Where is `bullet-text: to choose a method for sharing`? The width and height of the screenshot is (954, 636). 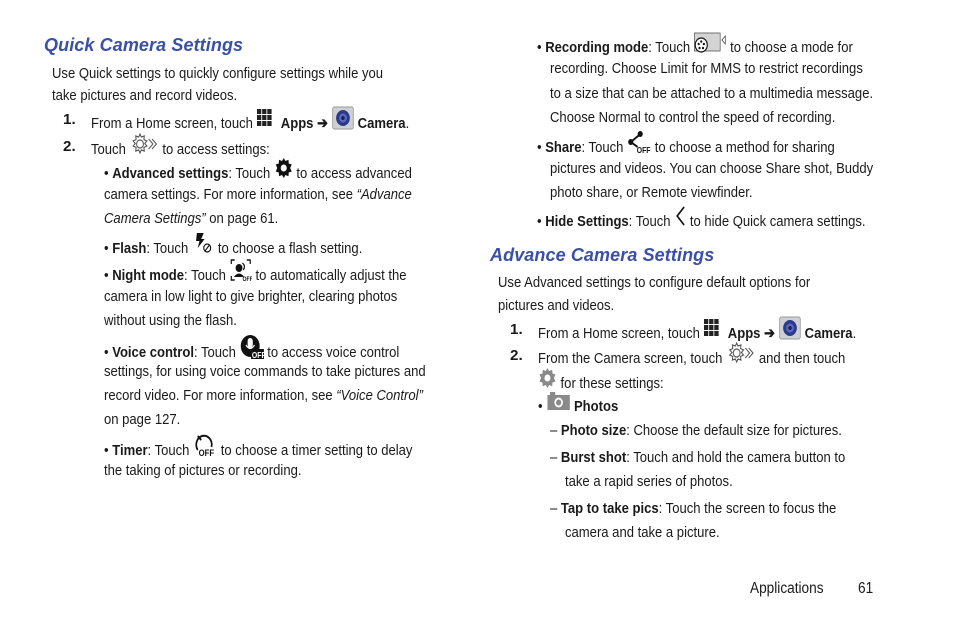
bullet-text: to choose a method for sharing is located at coordinates (743, 148).